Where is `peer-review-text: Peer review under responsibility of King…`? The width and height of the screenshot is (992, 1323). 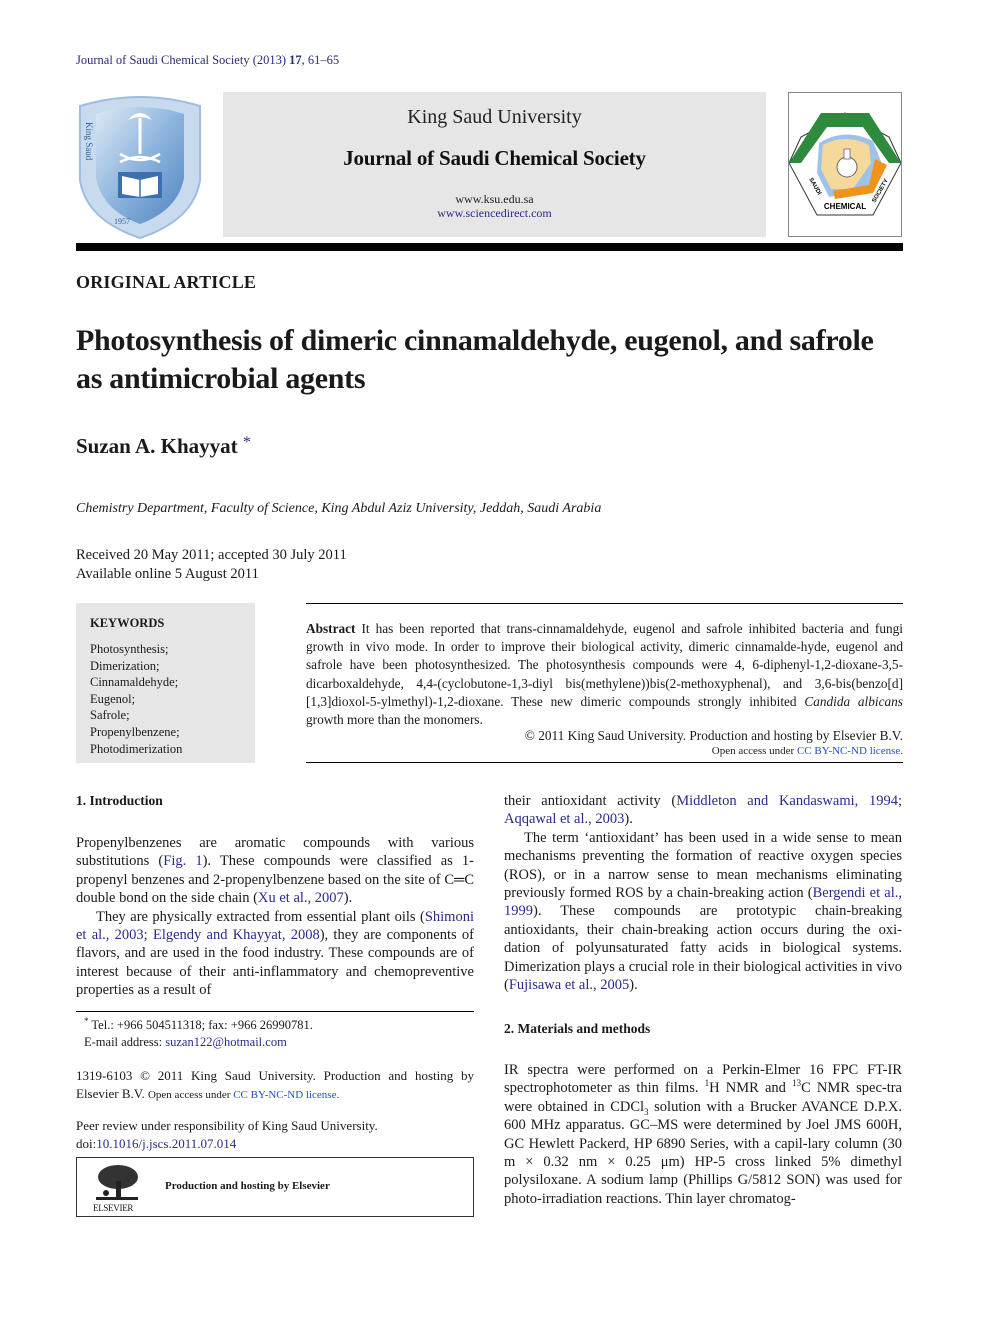
peer-review-text: Peer review under responsibility of King… is located at coordinates (227, 1125).